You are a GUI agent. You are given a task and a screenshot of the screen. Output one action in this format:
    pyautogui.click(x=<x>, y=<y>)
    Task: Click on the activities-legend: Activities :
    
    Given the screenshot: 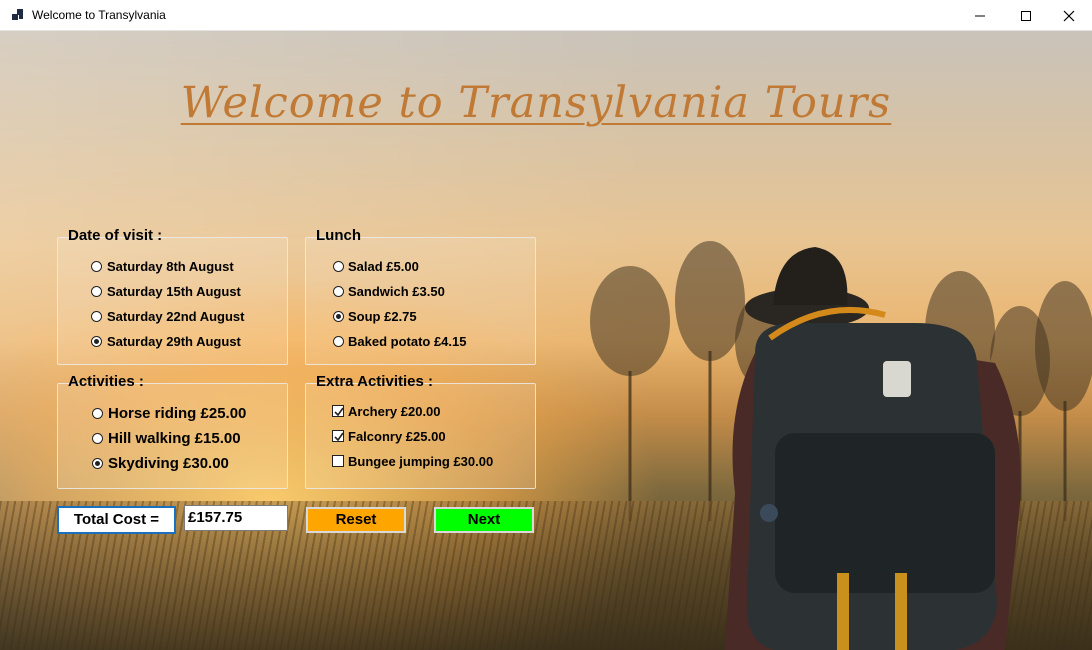 What is the action you would take?
    pyautogui.click(x=106, y=381)
    